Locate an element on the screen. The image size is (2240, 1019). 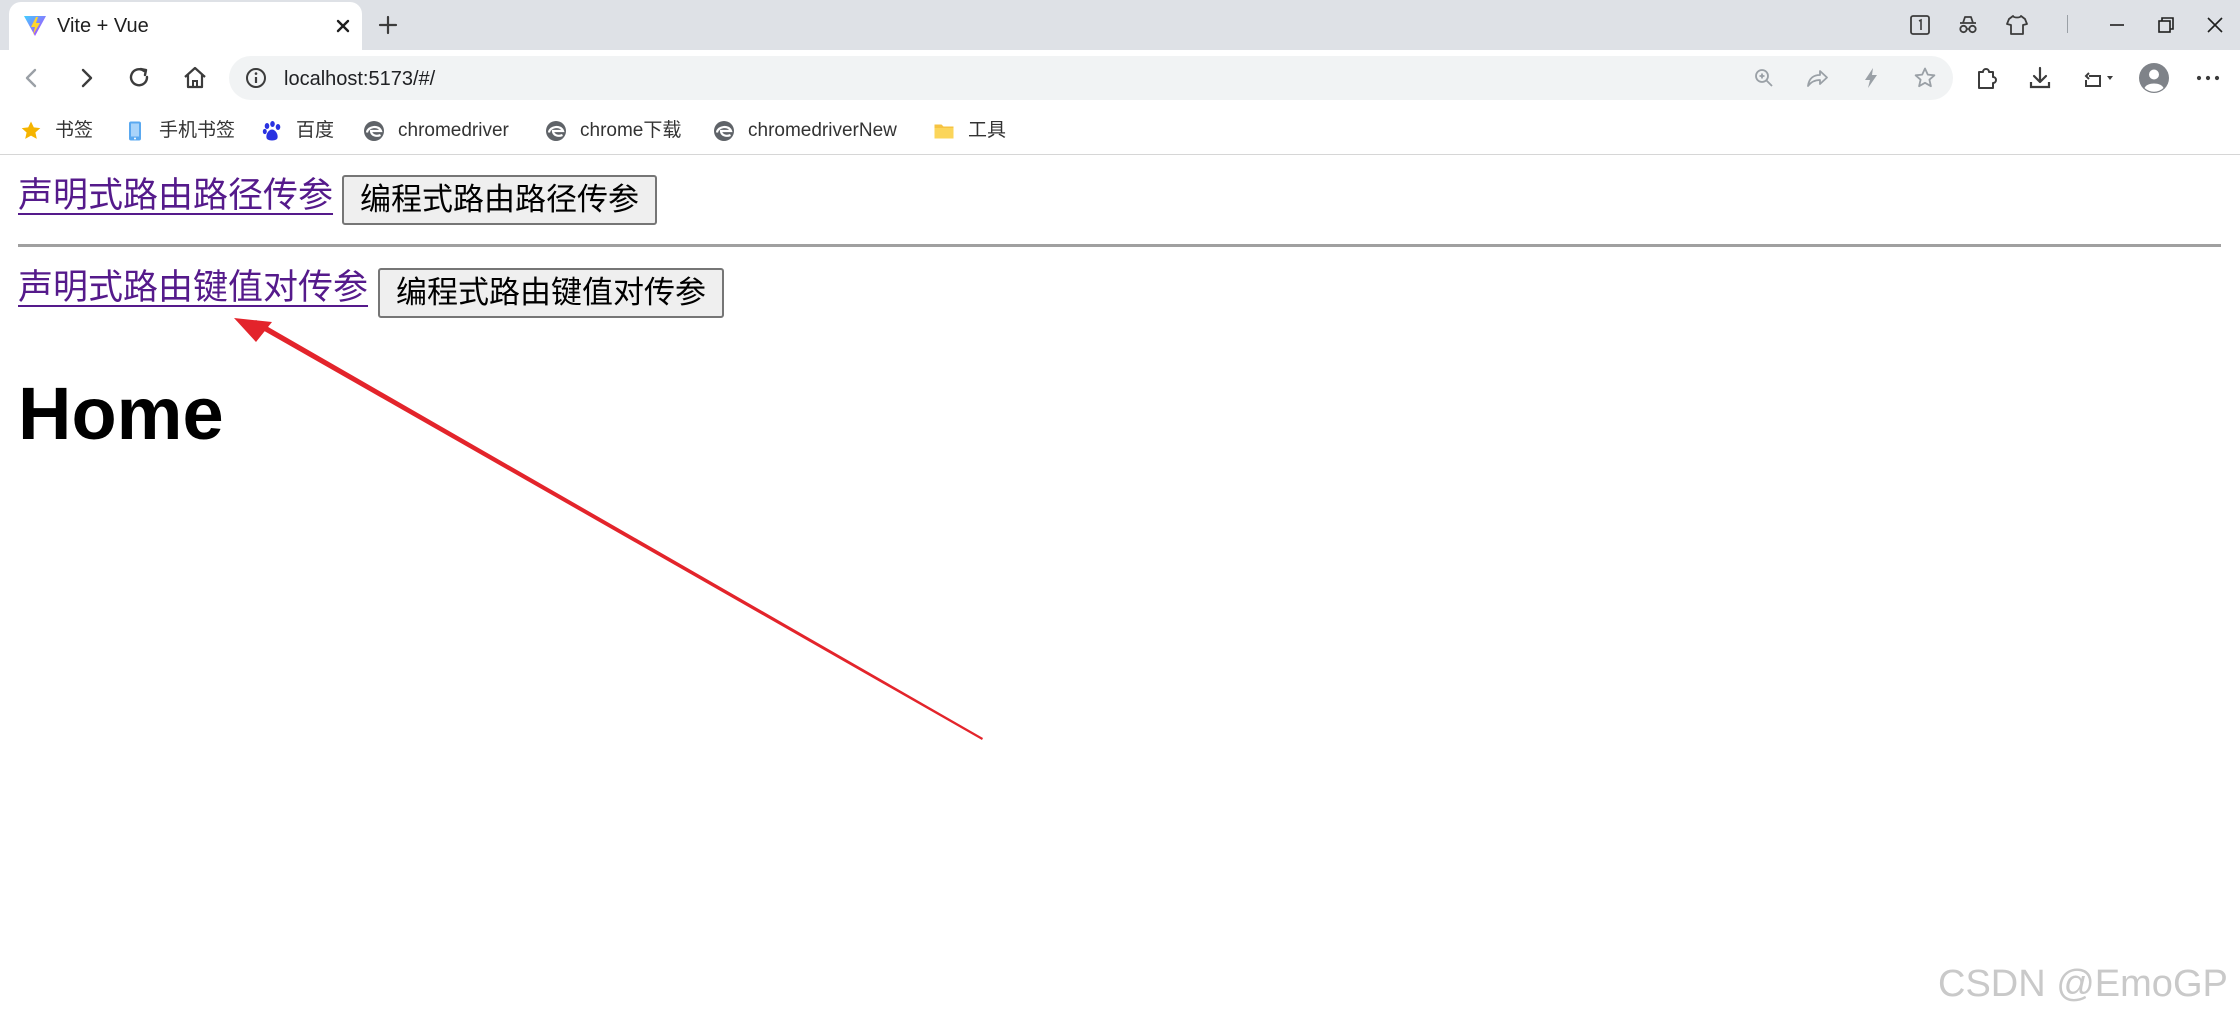
tab-close-icon is located at coordinates (343, 26).